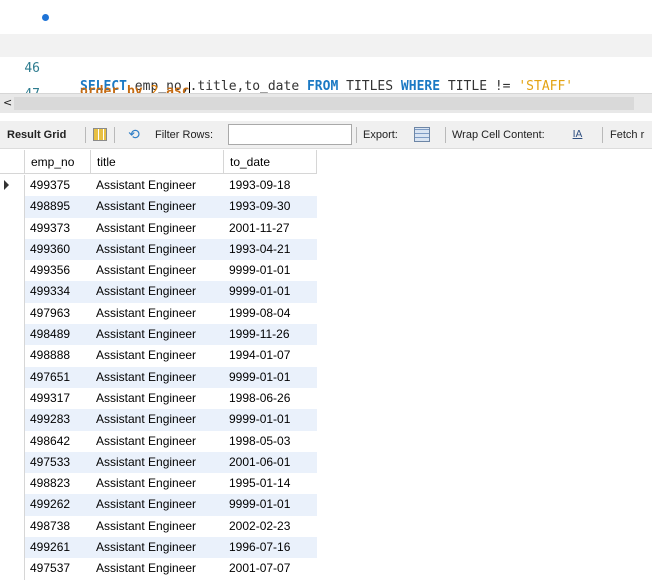 This screenshot has height=587, width=652. I want to click on table-row: 499375 Assistant Engineer 1993-09-18, so click(158, 186).